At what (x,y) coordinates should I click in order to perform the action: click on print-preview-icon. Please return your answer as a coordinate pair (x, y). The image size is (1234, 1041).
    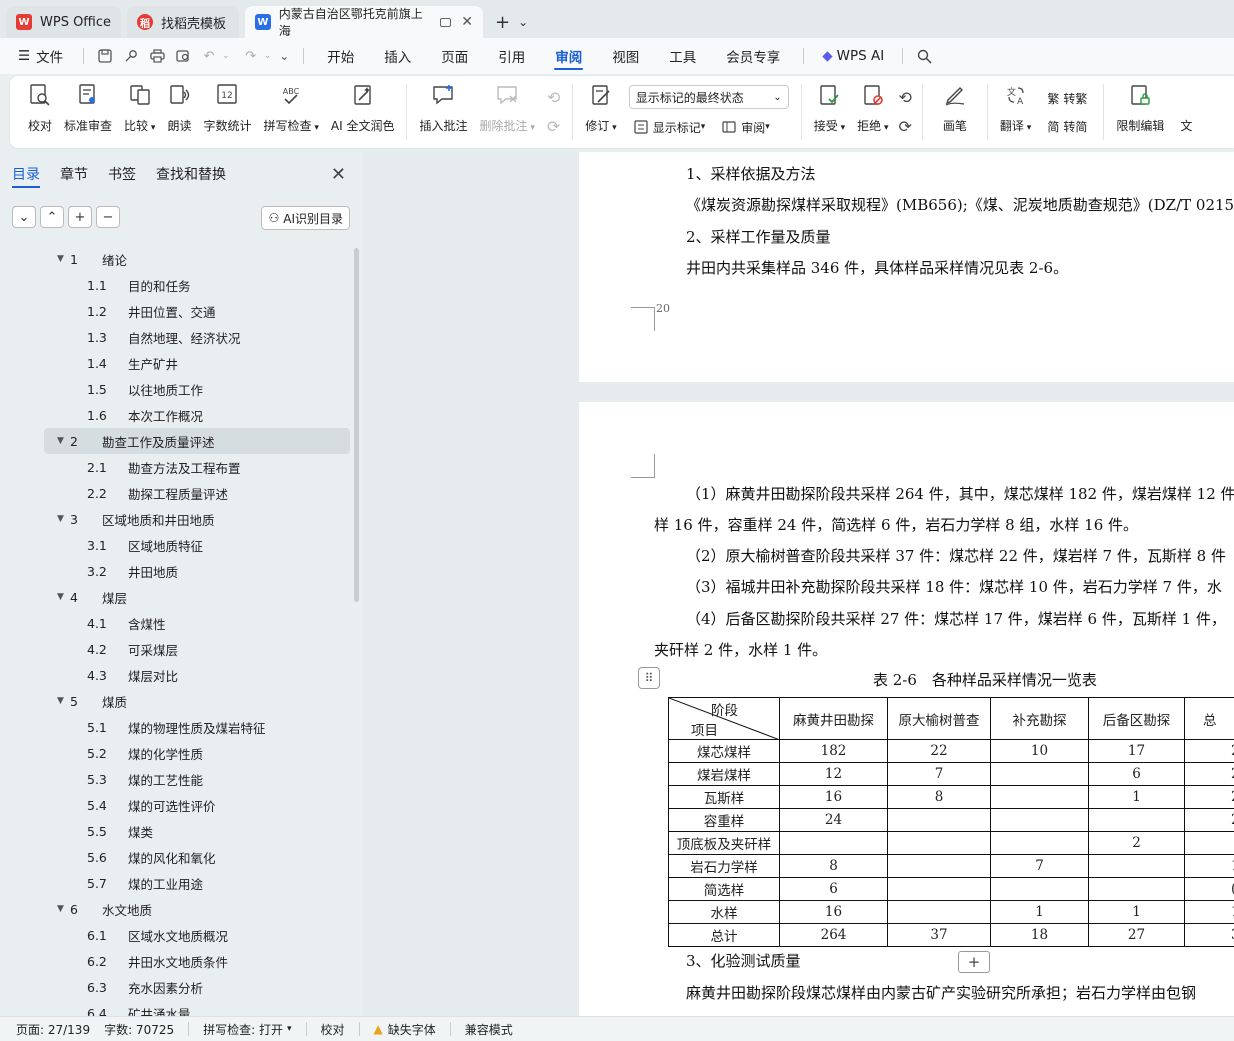
    Looking at the image, I should click on (183, 56).